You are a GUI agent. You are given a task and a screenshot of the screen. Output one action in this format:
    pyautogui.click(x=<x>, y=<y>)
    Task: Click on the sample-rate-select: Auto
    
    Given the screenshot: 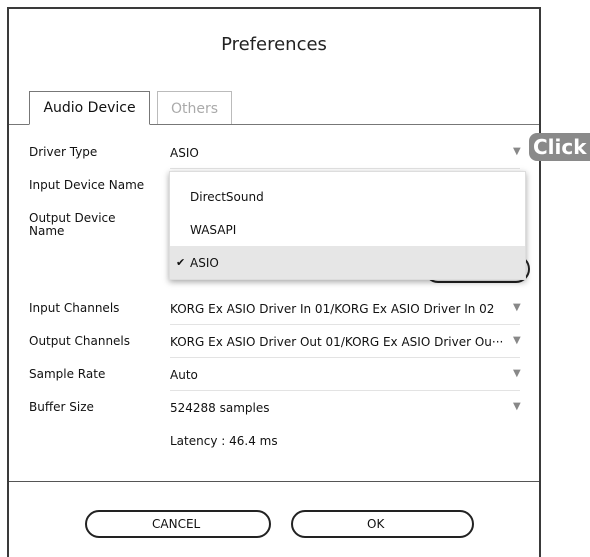 What is the action you would take?
    pyautogui.click(x=184, y=375)
    